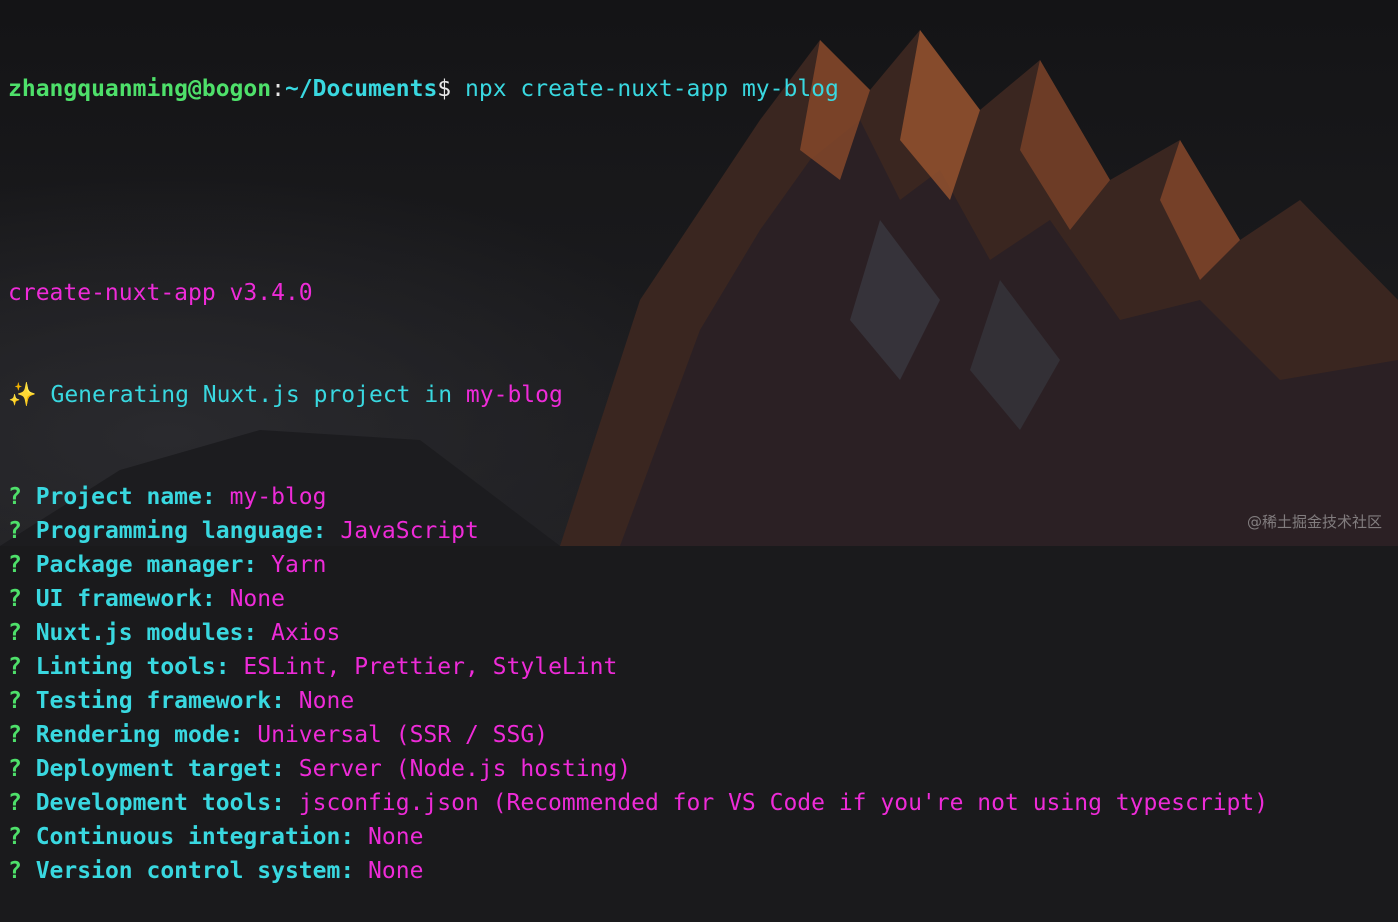  Describe the element at coordinates (645, 89) in the screenshot. I see `prompt-command: npx create-nuxt-app my-blog` at that location.